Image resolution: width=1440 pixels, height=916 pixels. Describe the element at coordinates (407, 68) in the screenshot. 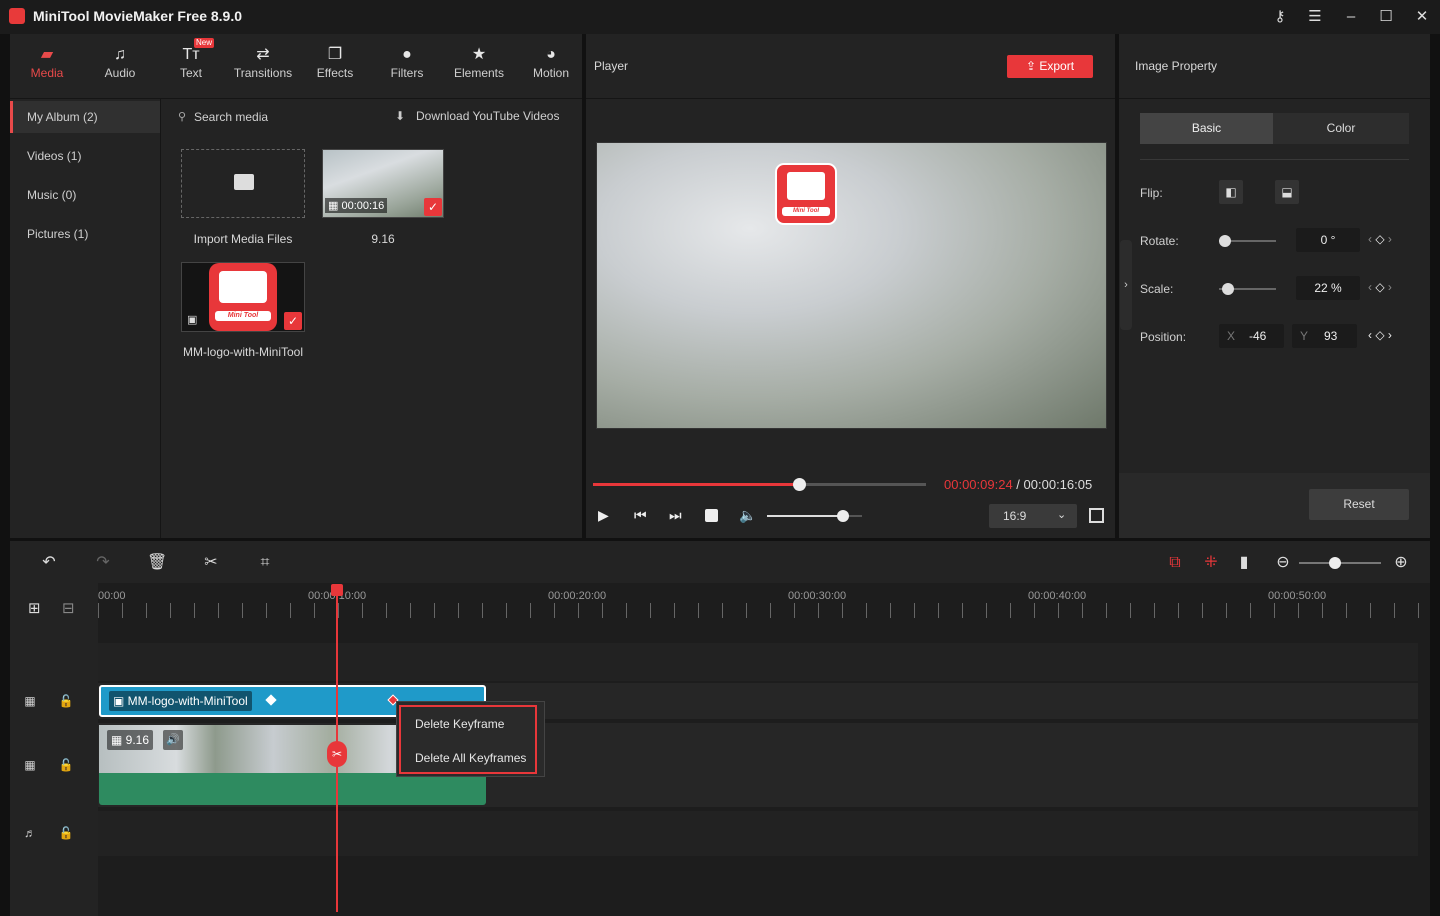

I see `tab-filters: ● Filters` at that location.